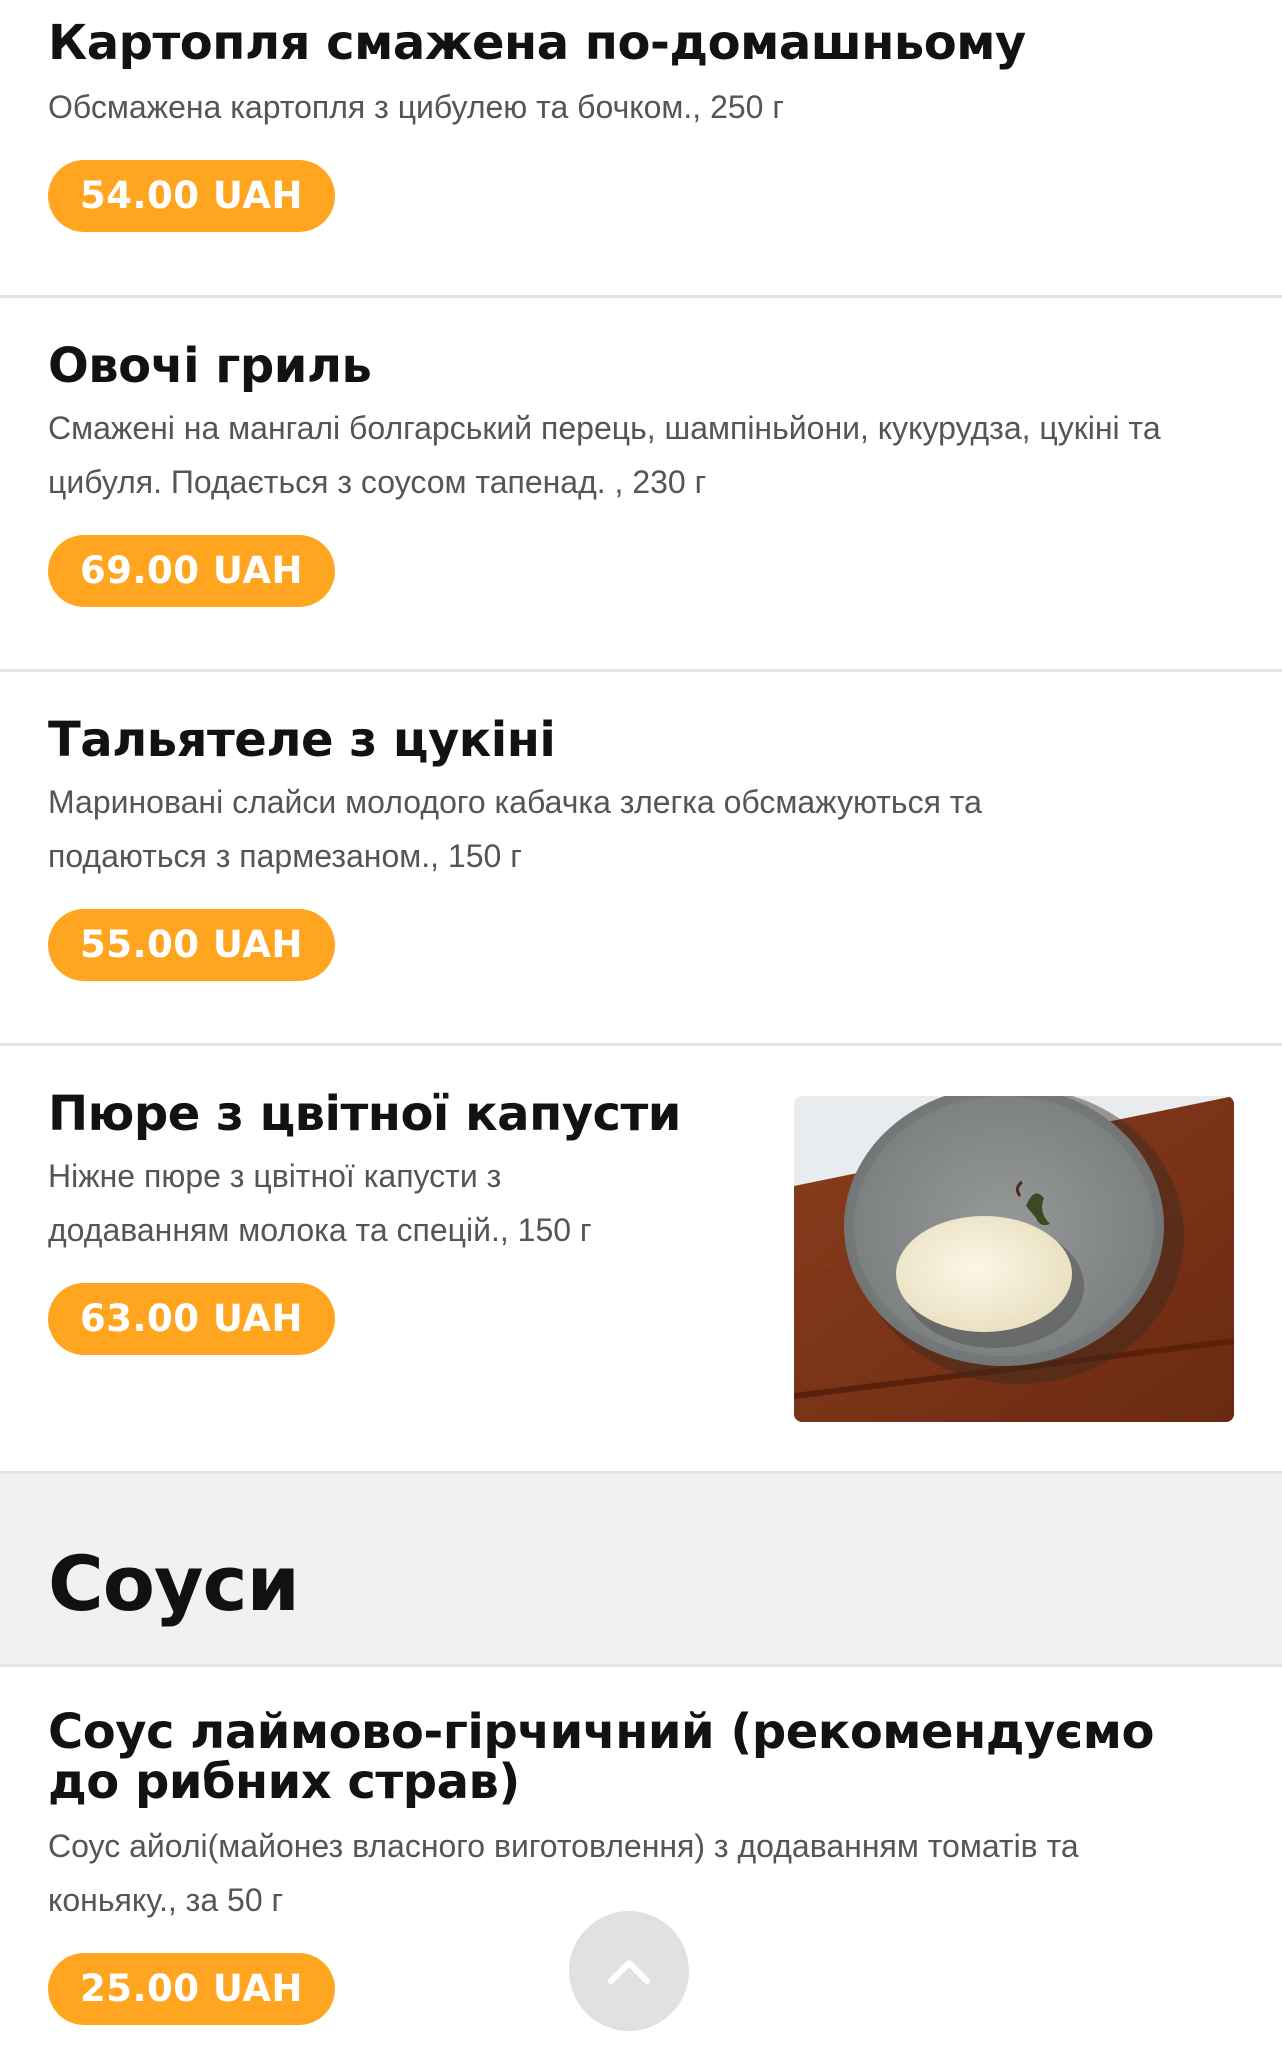  What do you see at coordinates (641, 1570) in the screenshot?
I see `section-header: Соуси` at bounding box center [641, 1570].